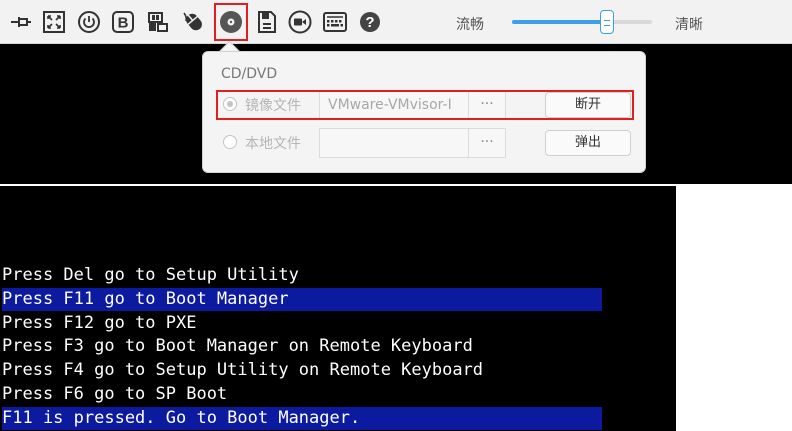 The height and width of the screenshot is (431, 792). What do you see at coordinates (158, 22) in the screenshot?
I see `media-library-icon` at bounding box center [158, 22].